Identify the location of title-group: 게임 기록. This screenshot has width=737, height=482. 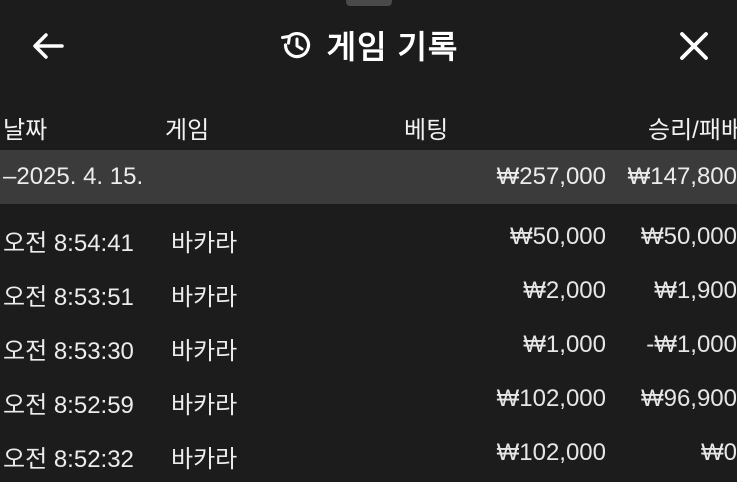
(368, 45).